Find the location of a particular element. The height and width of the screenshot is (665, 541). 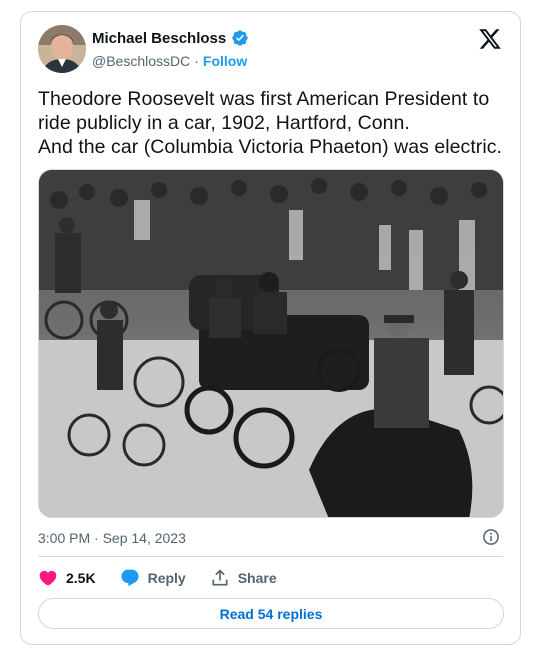

avatar-photo is located at coordinates (62, 49).